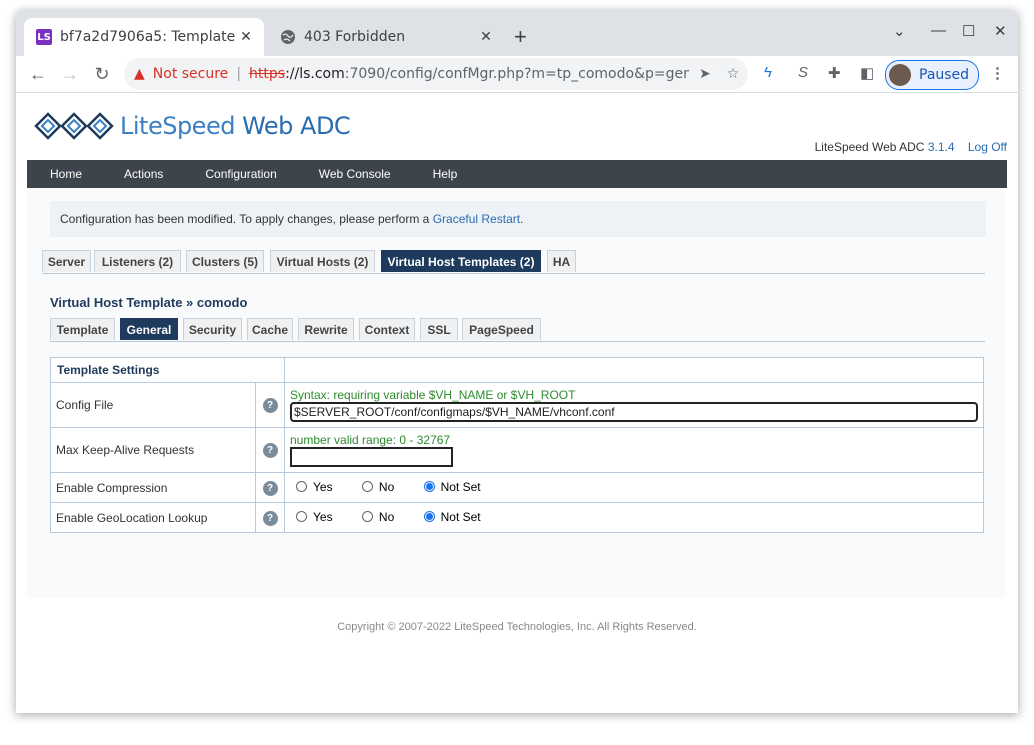 Image resolution: width=1034 pixels, height=745 pixels. Describe the element at coordinates (190, 74) in the screenshot. I see `not-secure-label: Not secure` at that location.